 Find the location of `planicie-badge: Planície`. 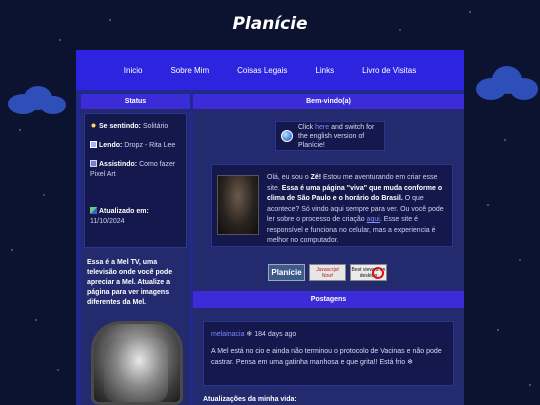

planicie-badge: Planície is located at coordinates (286, 272).